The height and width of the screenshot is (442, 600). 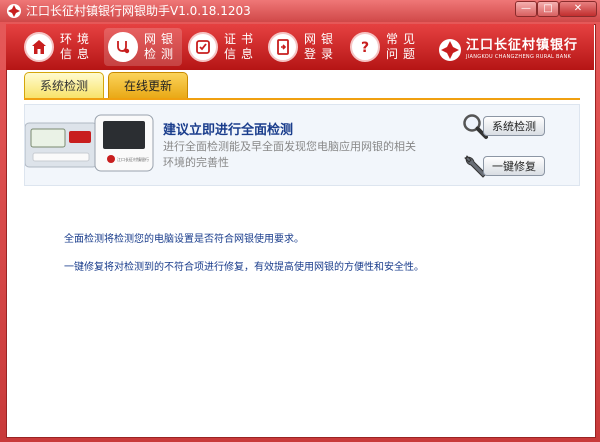 I want to click on bank-name-cn: 江口长征村镇银行, so click(x=522, y=45).